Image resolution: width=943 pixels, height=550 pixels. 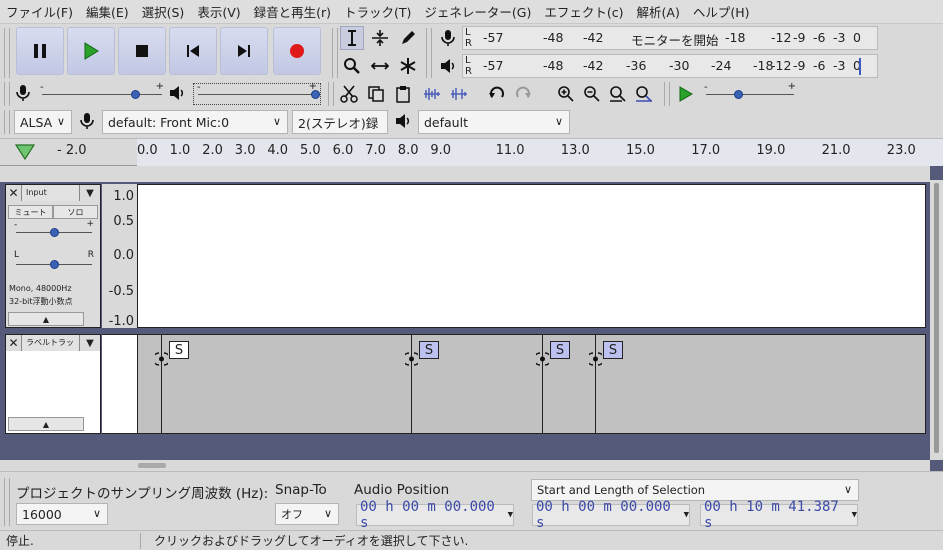 I want to click on horizontal-scrollbar, so click(x=465, y=465).